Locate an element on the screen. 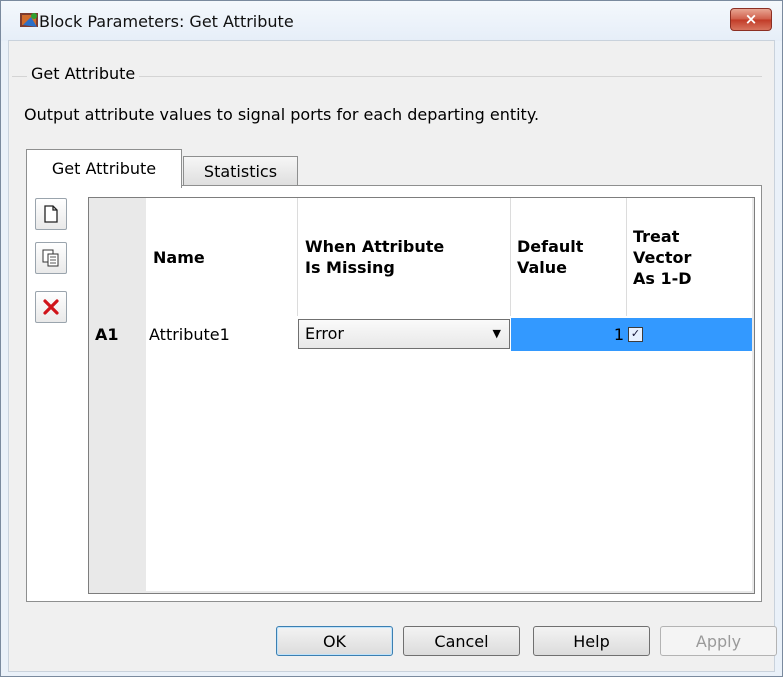  delete-row-button is located at coordinates (51, 307).